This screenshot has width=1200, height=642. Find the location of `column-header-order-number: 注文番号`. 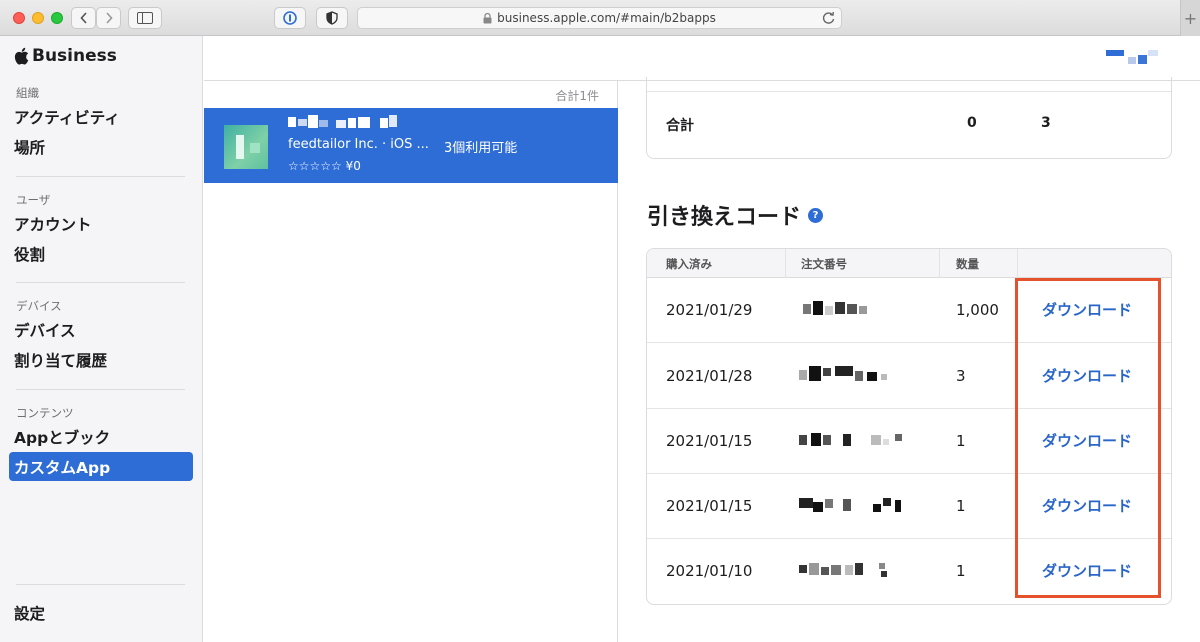

column-header-order-number: 注文番号 is located at coordinates (824, 264).